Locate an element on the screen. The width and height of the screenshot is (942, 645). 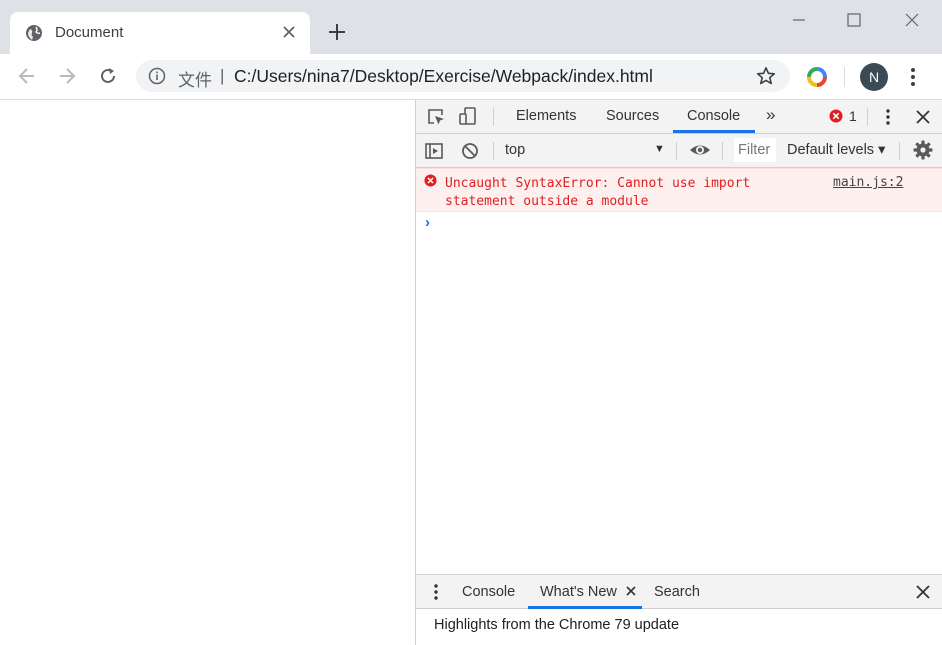
reload-icon is located at coordinates (108, 76).